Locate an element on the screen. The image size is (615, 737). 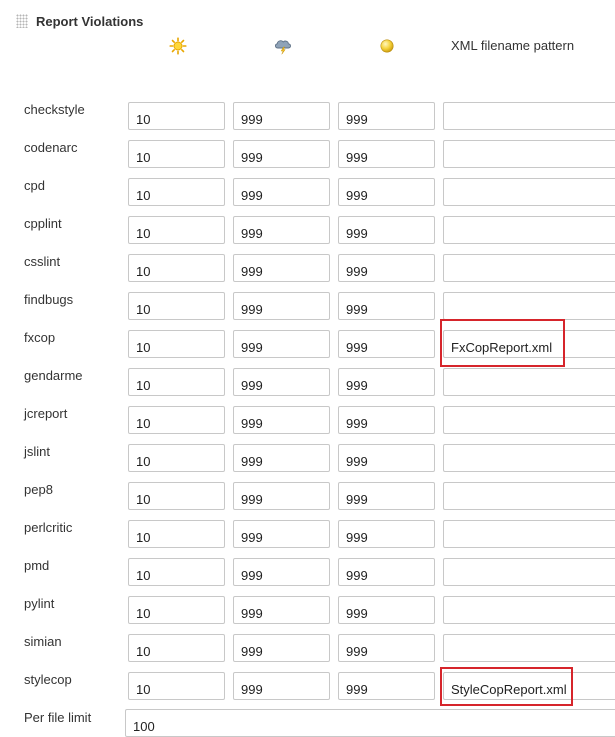
drag-grip-icon is located at coordinates (22, 21).